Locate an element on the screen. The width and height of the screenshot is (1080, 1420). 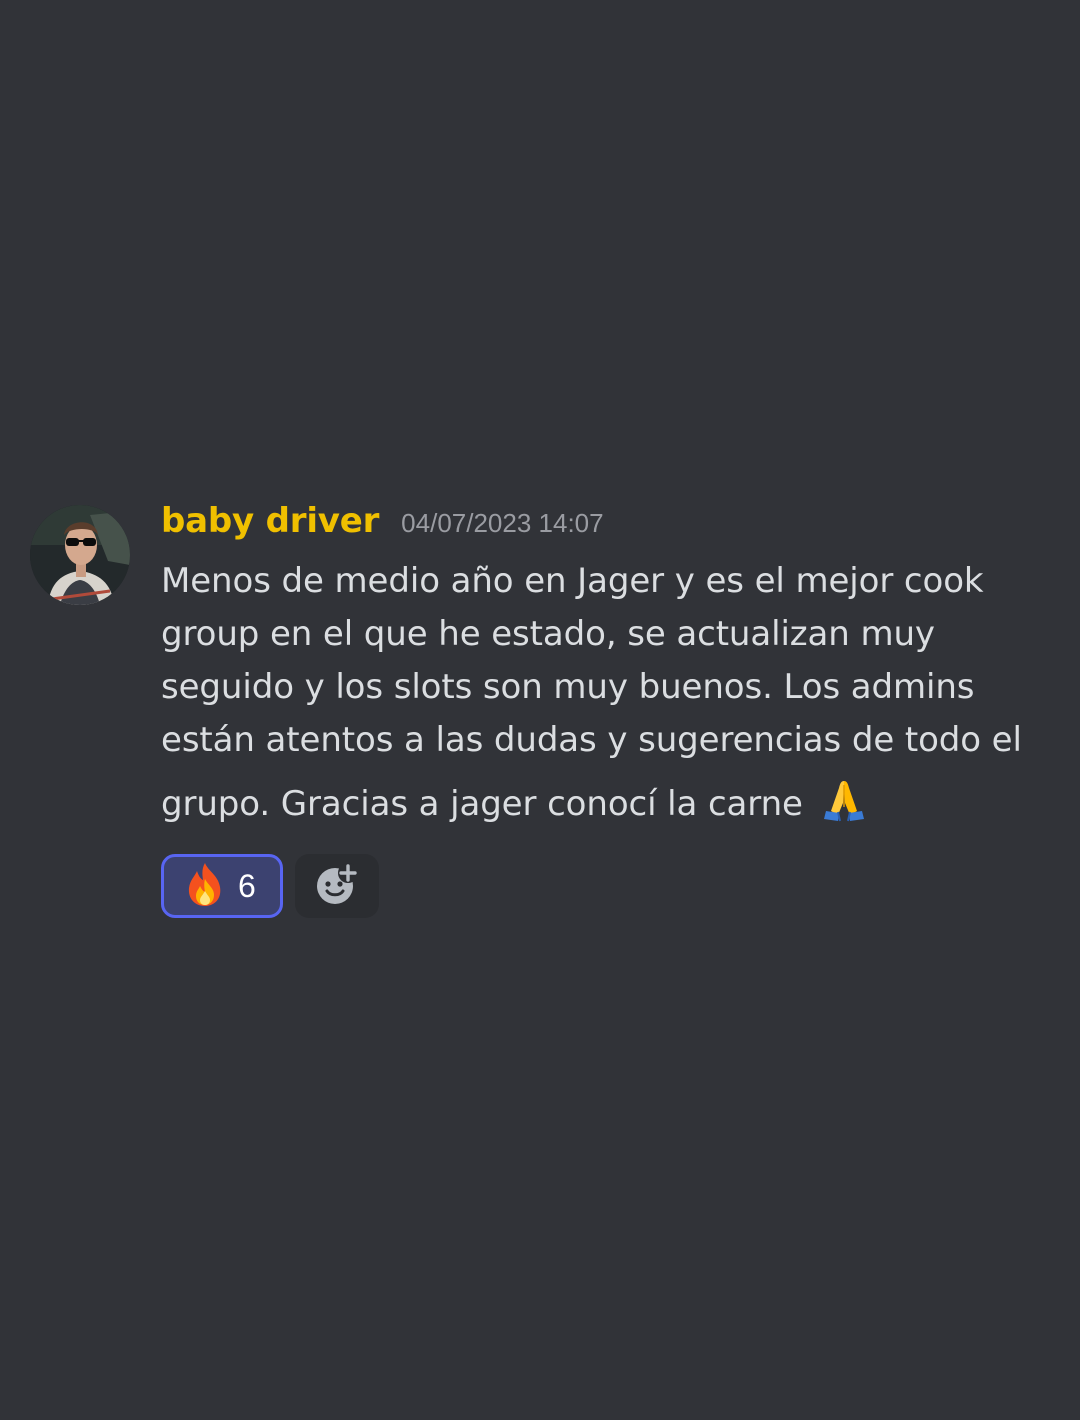
reaction-fire: 6 is located at coordinates (222, 886).